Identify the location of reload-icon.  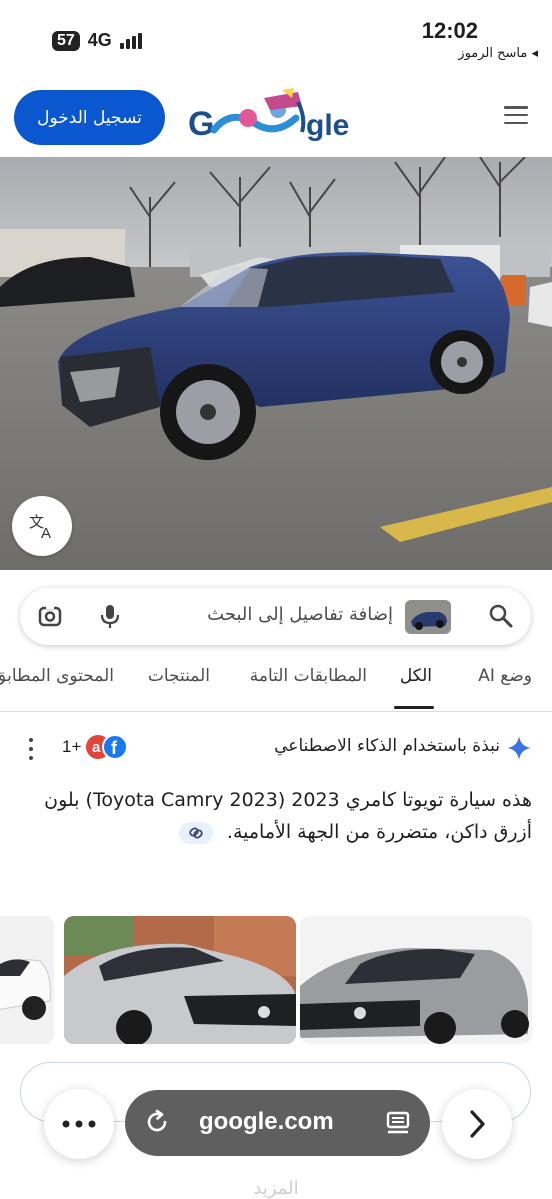
(157, 1122).